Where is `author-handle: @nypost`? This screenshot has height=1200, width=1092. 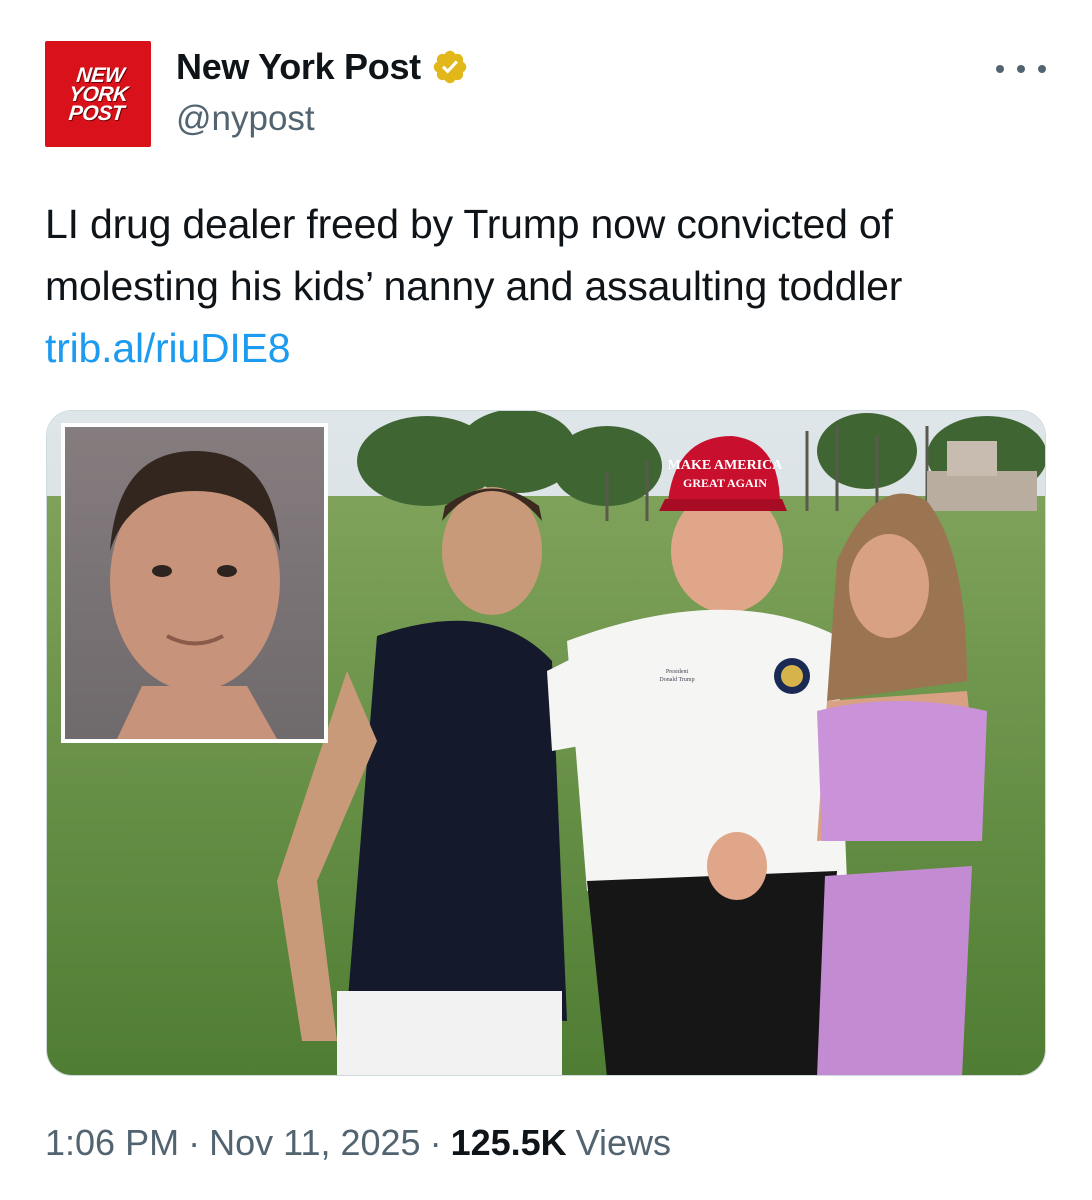 author-handle: @nypost is located at coordinates (245, 119).